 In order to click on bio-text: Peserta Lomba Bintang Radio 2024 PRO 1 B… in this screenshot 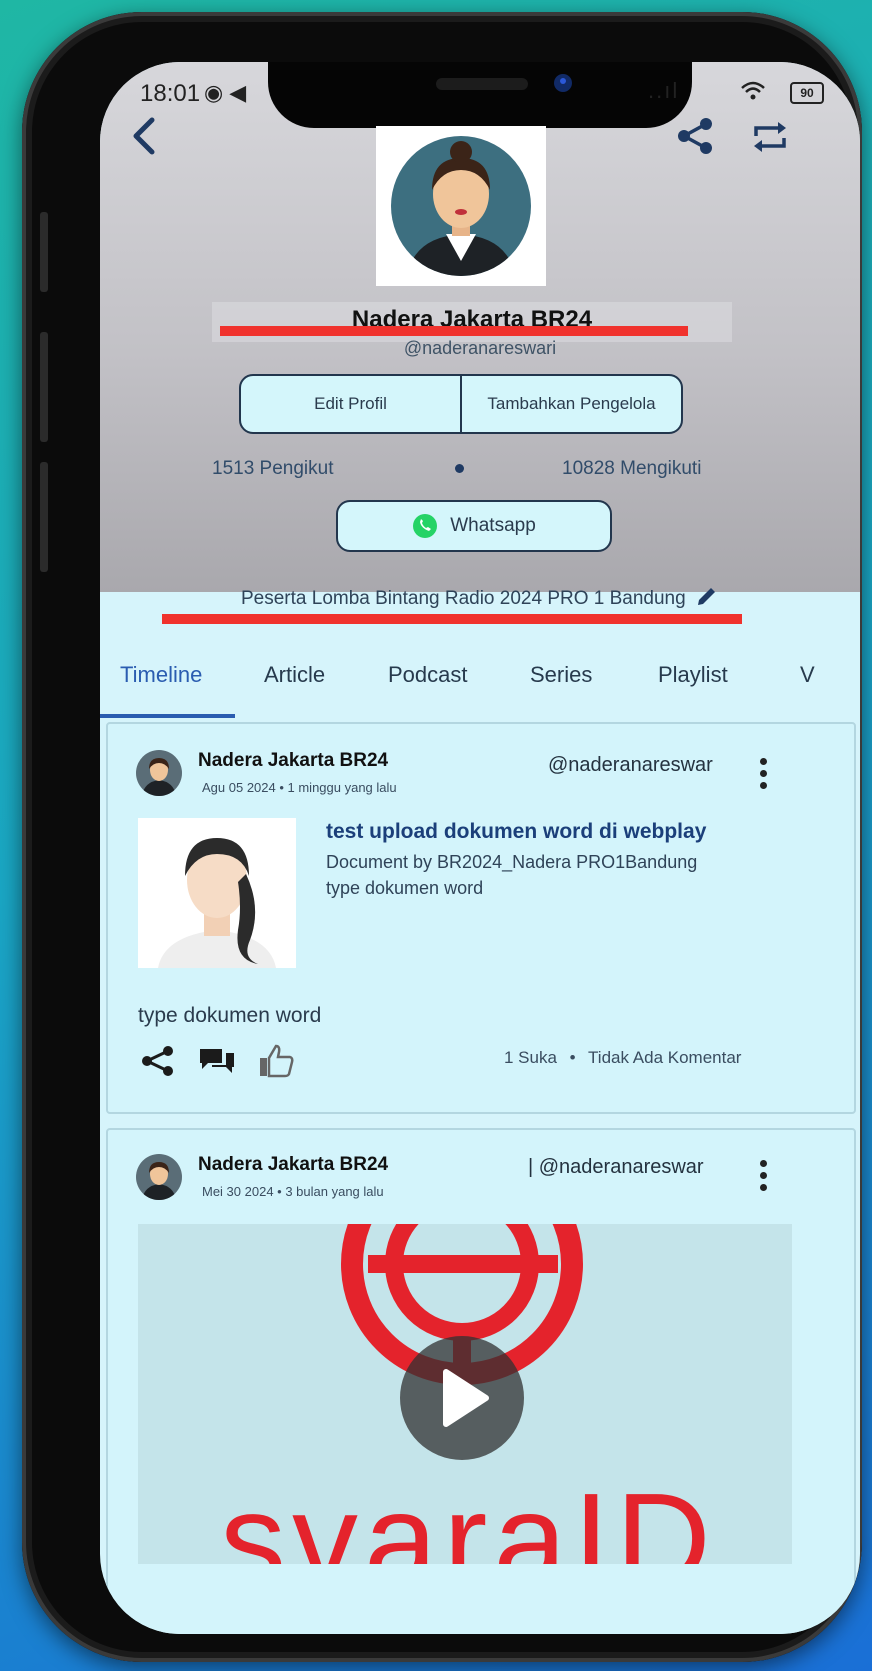, I will do `click(463, 598)`.